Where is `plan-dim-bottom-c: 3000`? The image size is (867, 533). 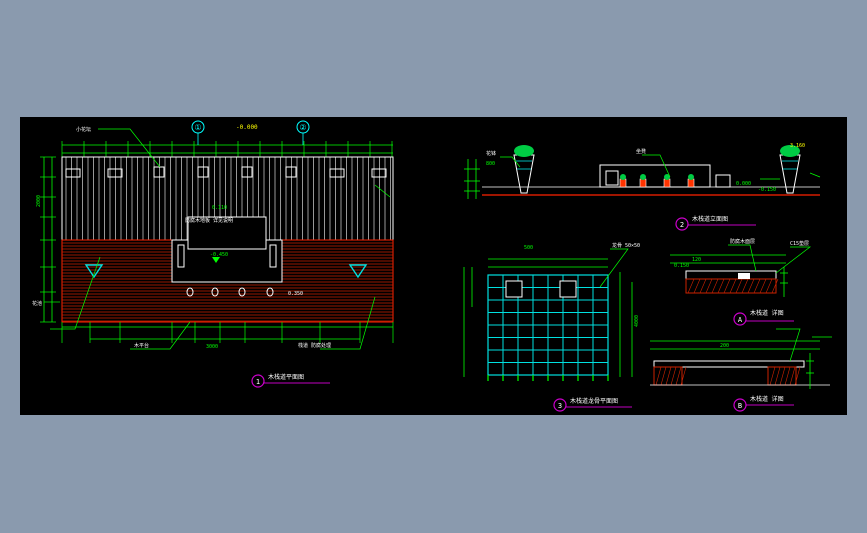
plan-dim-bottom-c: 3000 is located at coordinates (212, 347).